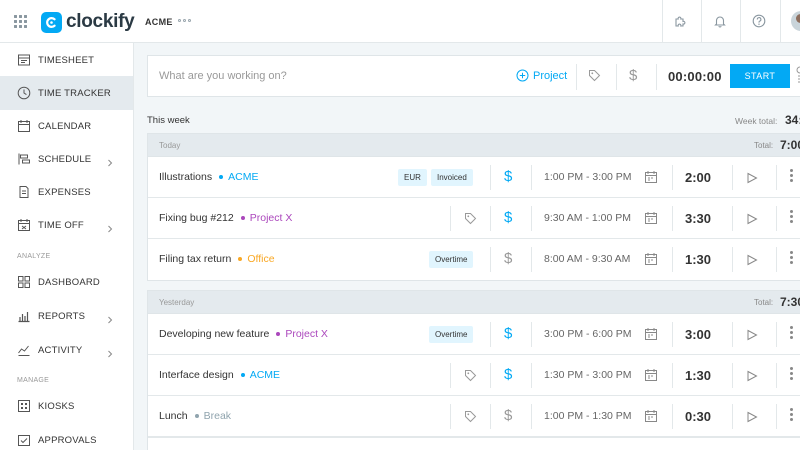 Image resolution: width=800 pixels, height=450 pixels. Describe the element at coordinates (588, 177) in the screenshot. I see `entry-time-range: 1:00 PM - 3:00 PM` at that location.